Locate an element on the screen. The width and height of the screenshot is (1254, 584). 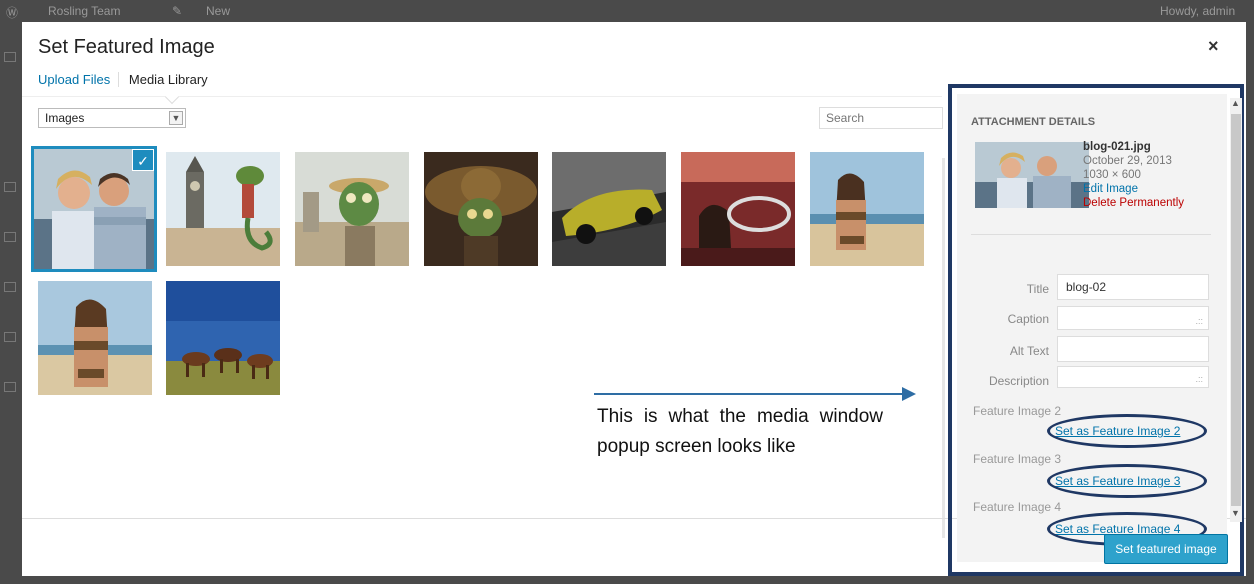
annotation-arrow-head is located at coordinates (909, 394).